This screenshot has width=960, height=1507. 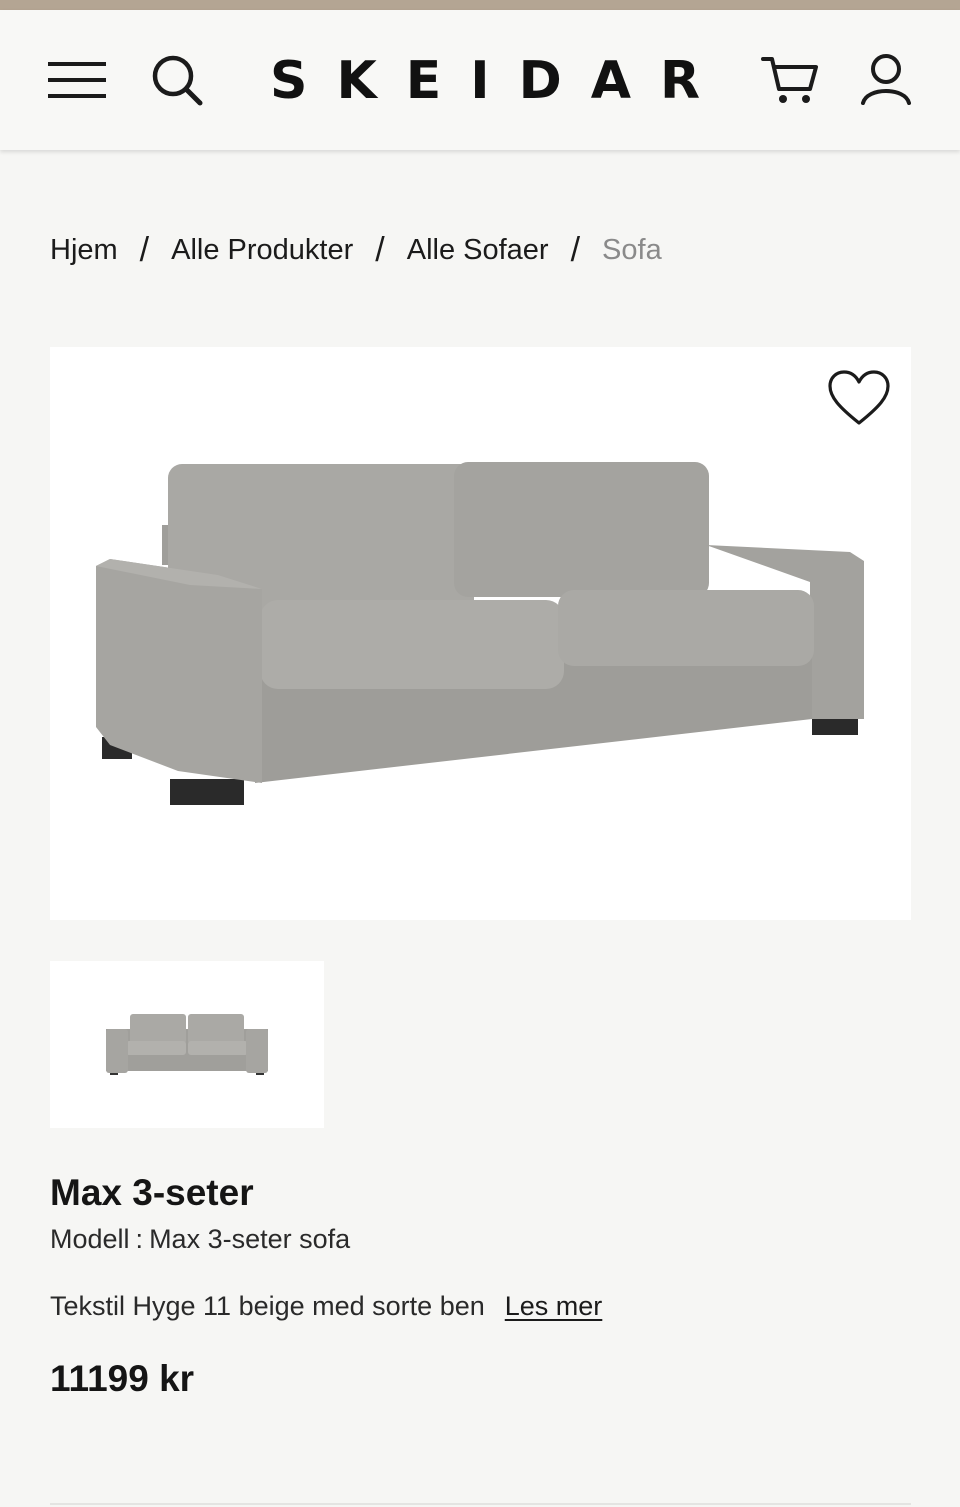 I want to click on site-header: SKEIDAR, so click(x=480, y=80).